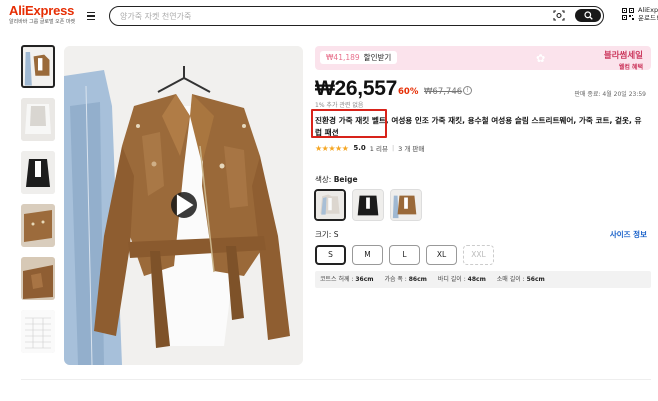 The image size is (658, 401). What do you see at coordinates (330, 205) in the screenshot?
I see `color-swatch-beige` at bounding box center [330, 205].